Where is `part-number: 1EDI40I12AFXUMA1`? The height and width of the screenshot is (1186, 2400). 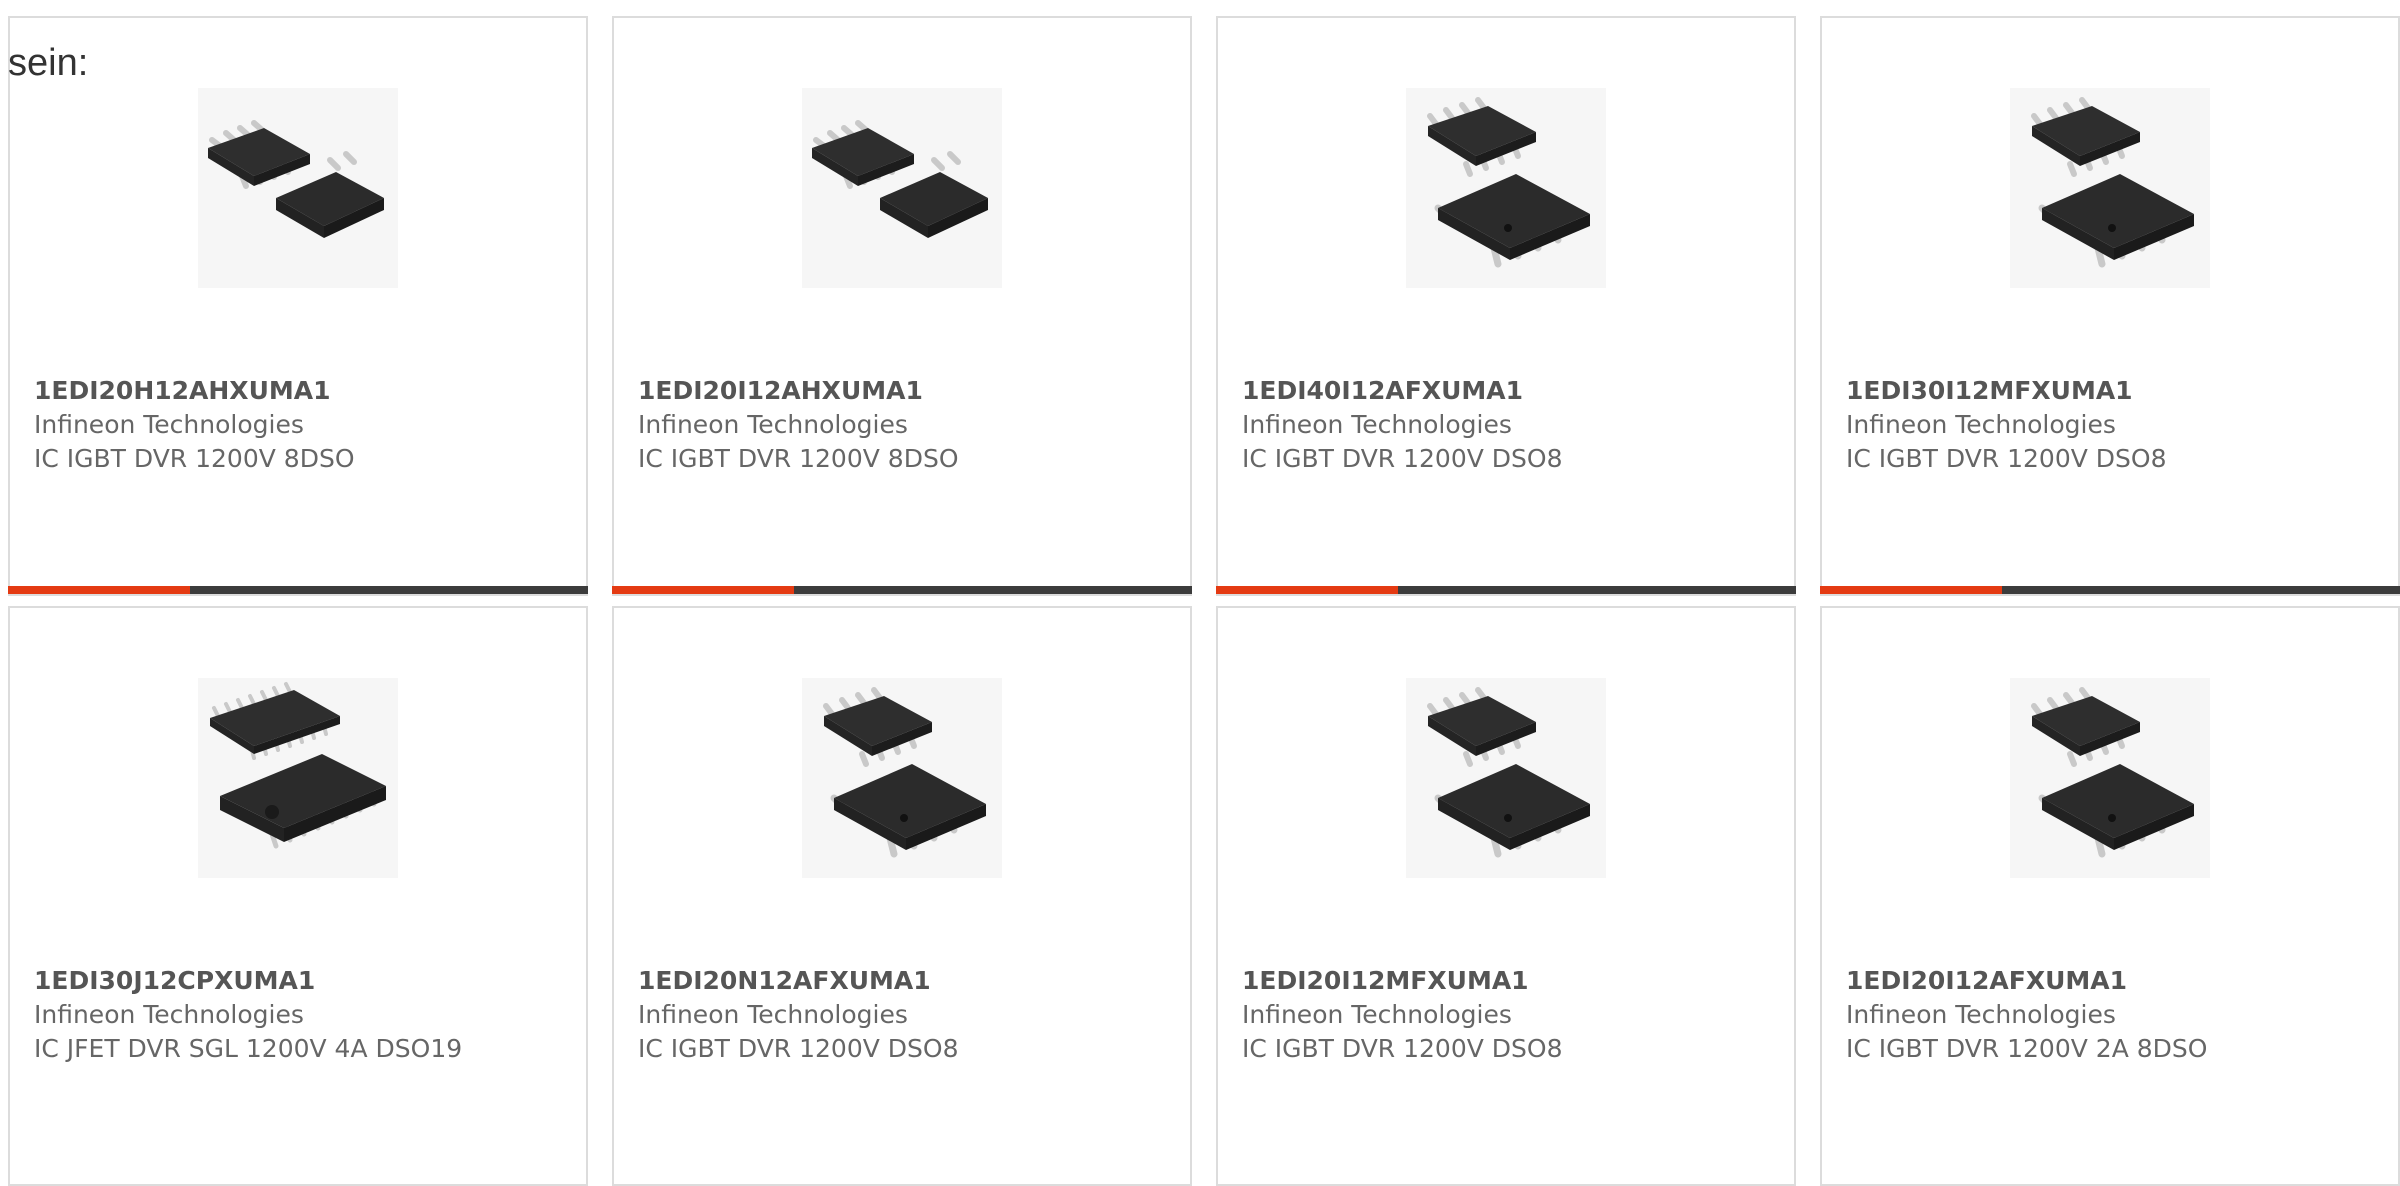 part-number: 1EDI40I12AFXUMA1 is located at coordinates (1508, 391).